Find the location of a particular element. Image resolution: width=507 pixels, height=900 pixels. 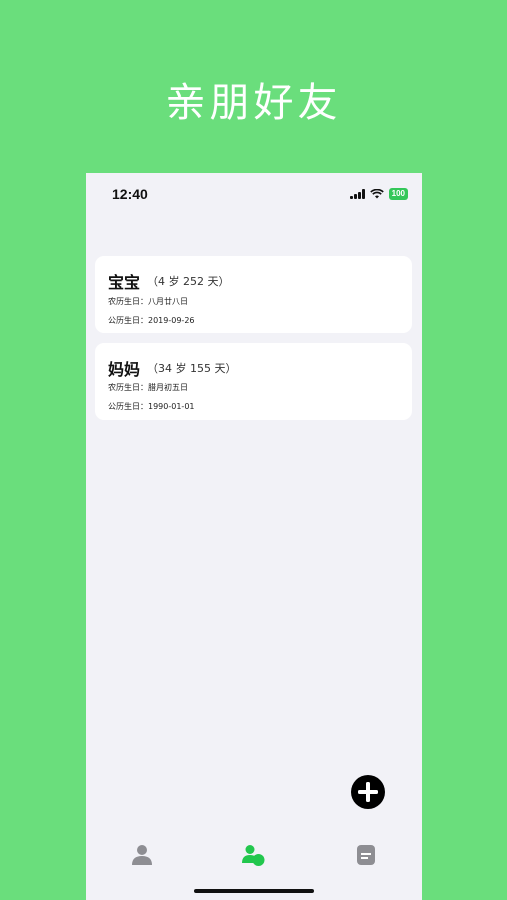

person-icon is located at coordinates (142, 855).